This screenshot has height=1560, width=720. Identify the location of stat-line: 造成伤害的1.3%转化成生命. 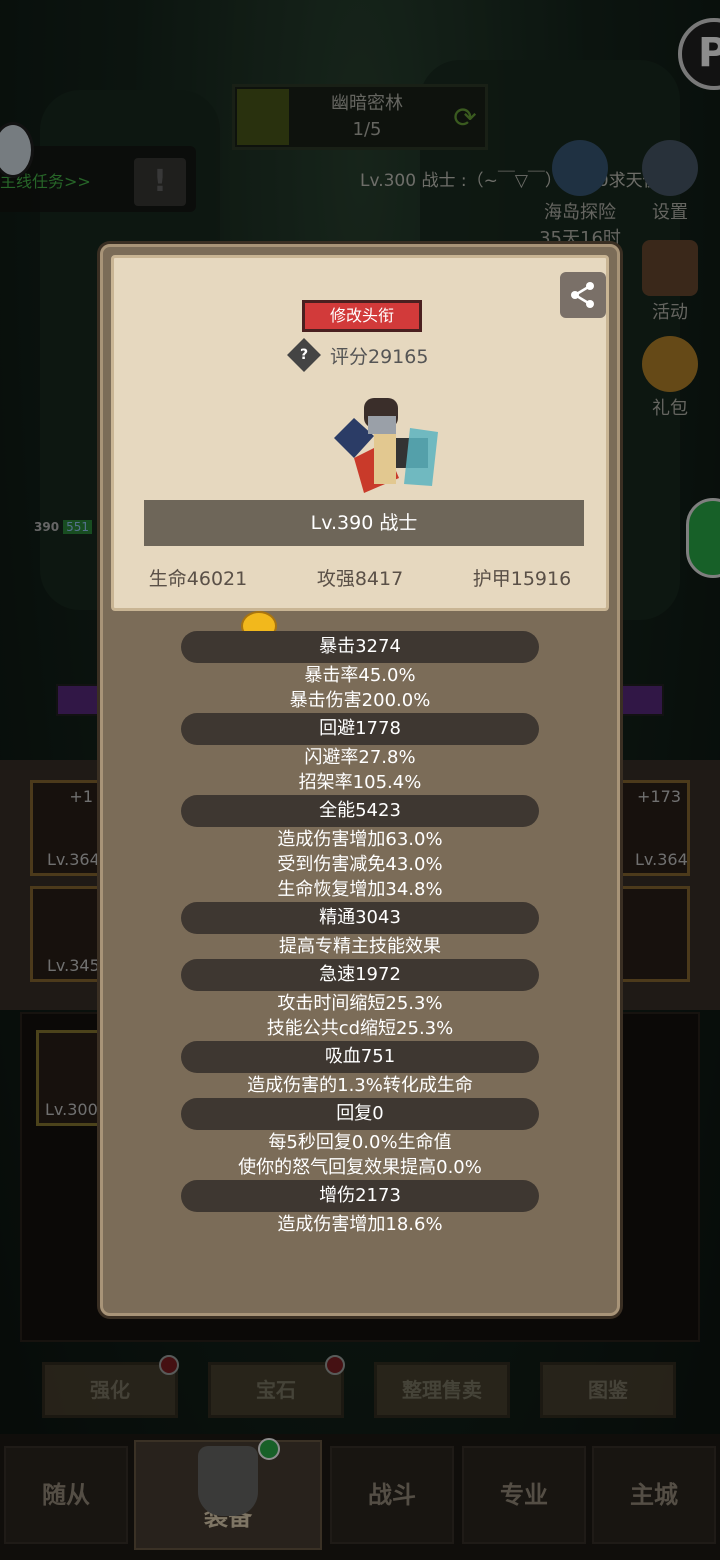
(360, 1085).